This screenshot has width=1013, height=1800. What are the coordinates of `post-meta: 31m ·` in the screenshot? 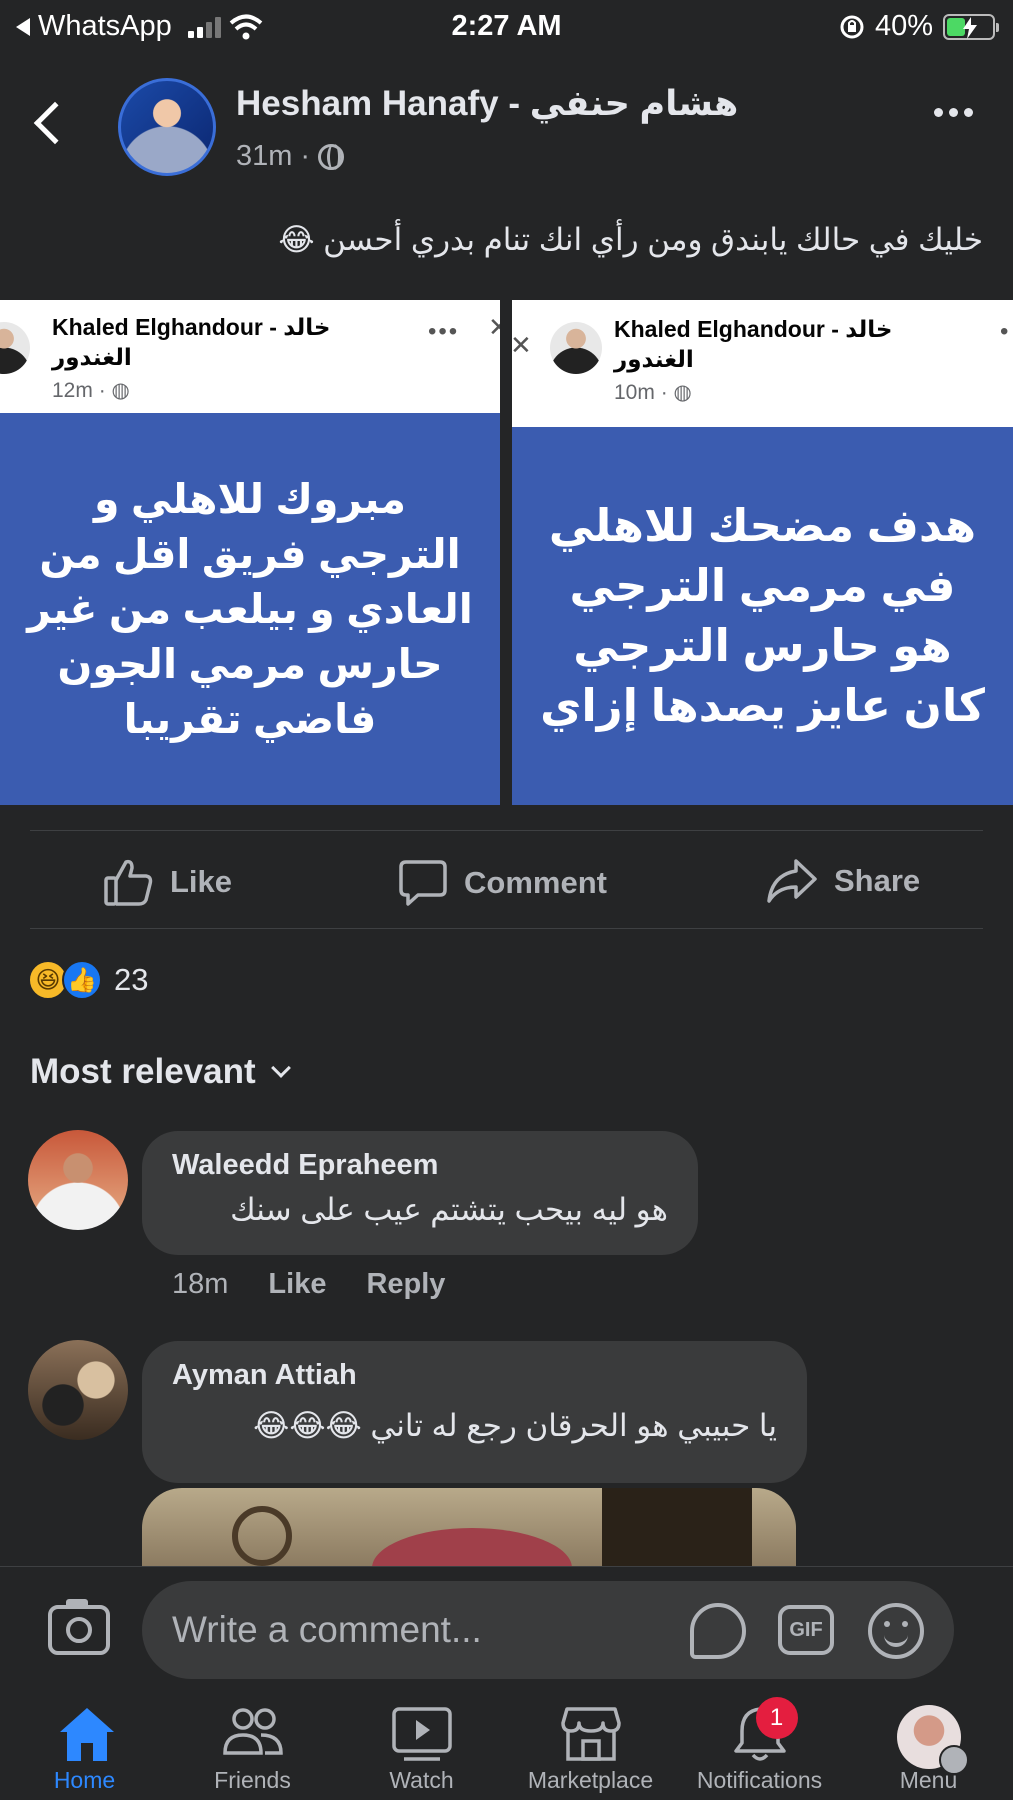 It's located at (290, 156).